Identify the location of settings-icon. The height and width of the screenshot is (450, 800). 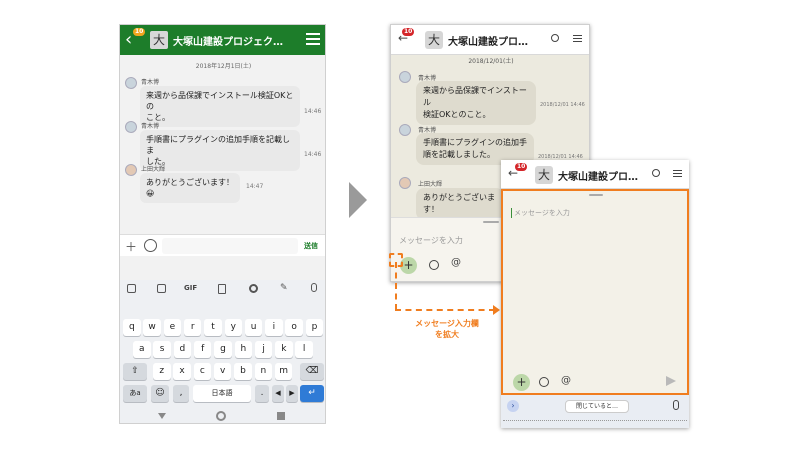
(253, 288).